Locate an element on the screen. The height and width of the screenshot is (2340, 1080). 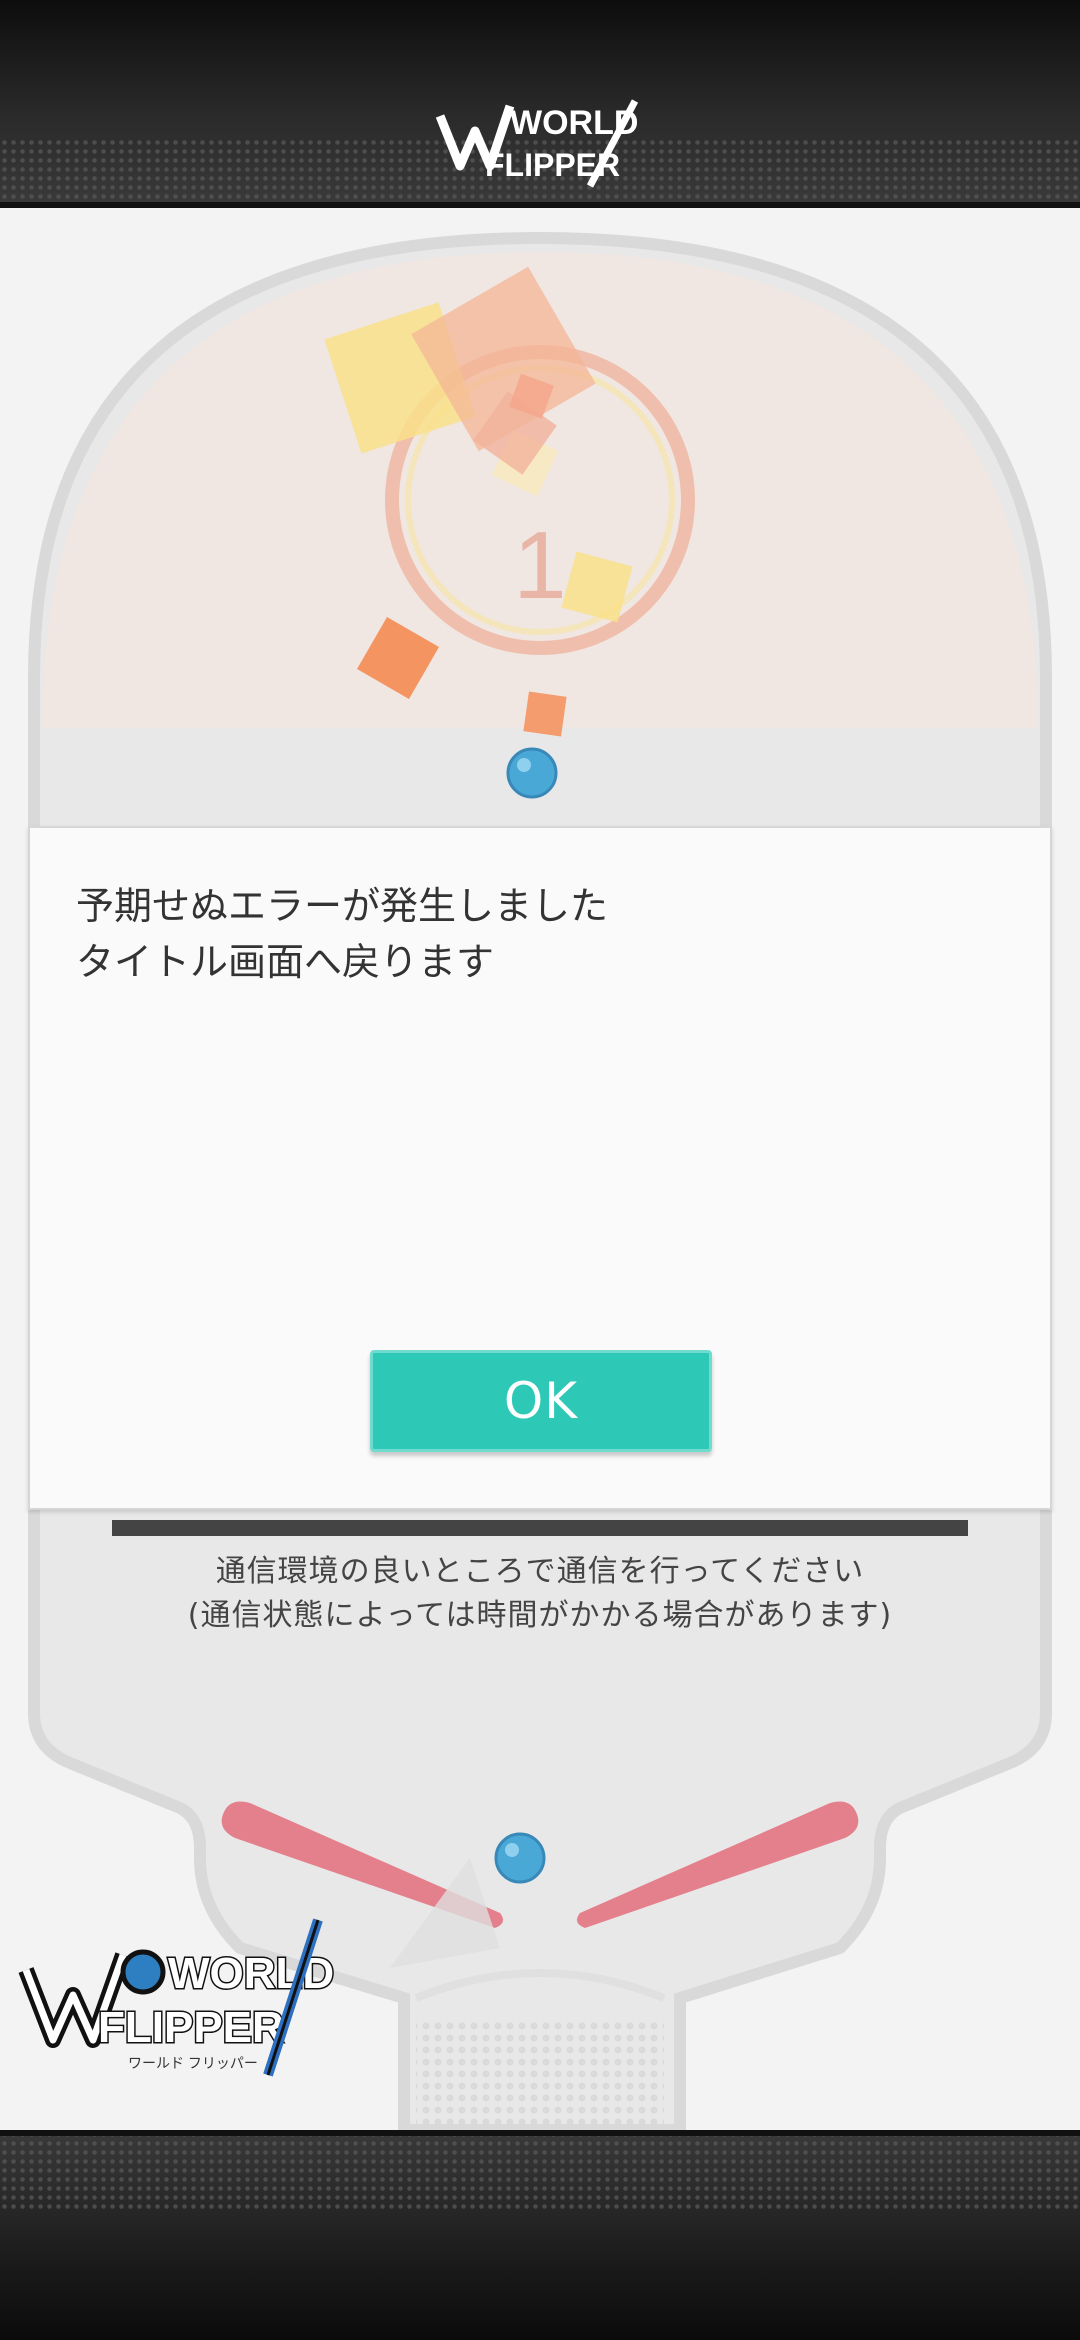
pinball-ball-top is located at coordinates (532, 773).